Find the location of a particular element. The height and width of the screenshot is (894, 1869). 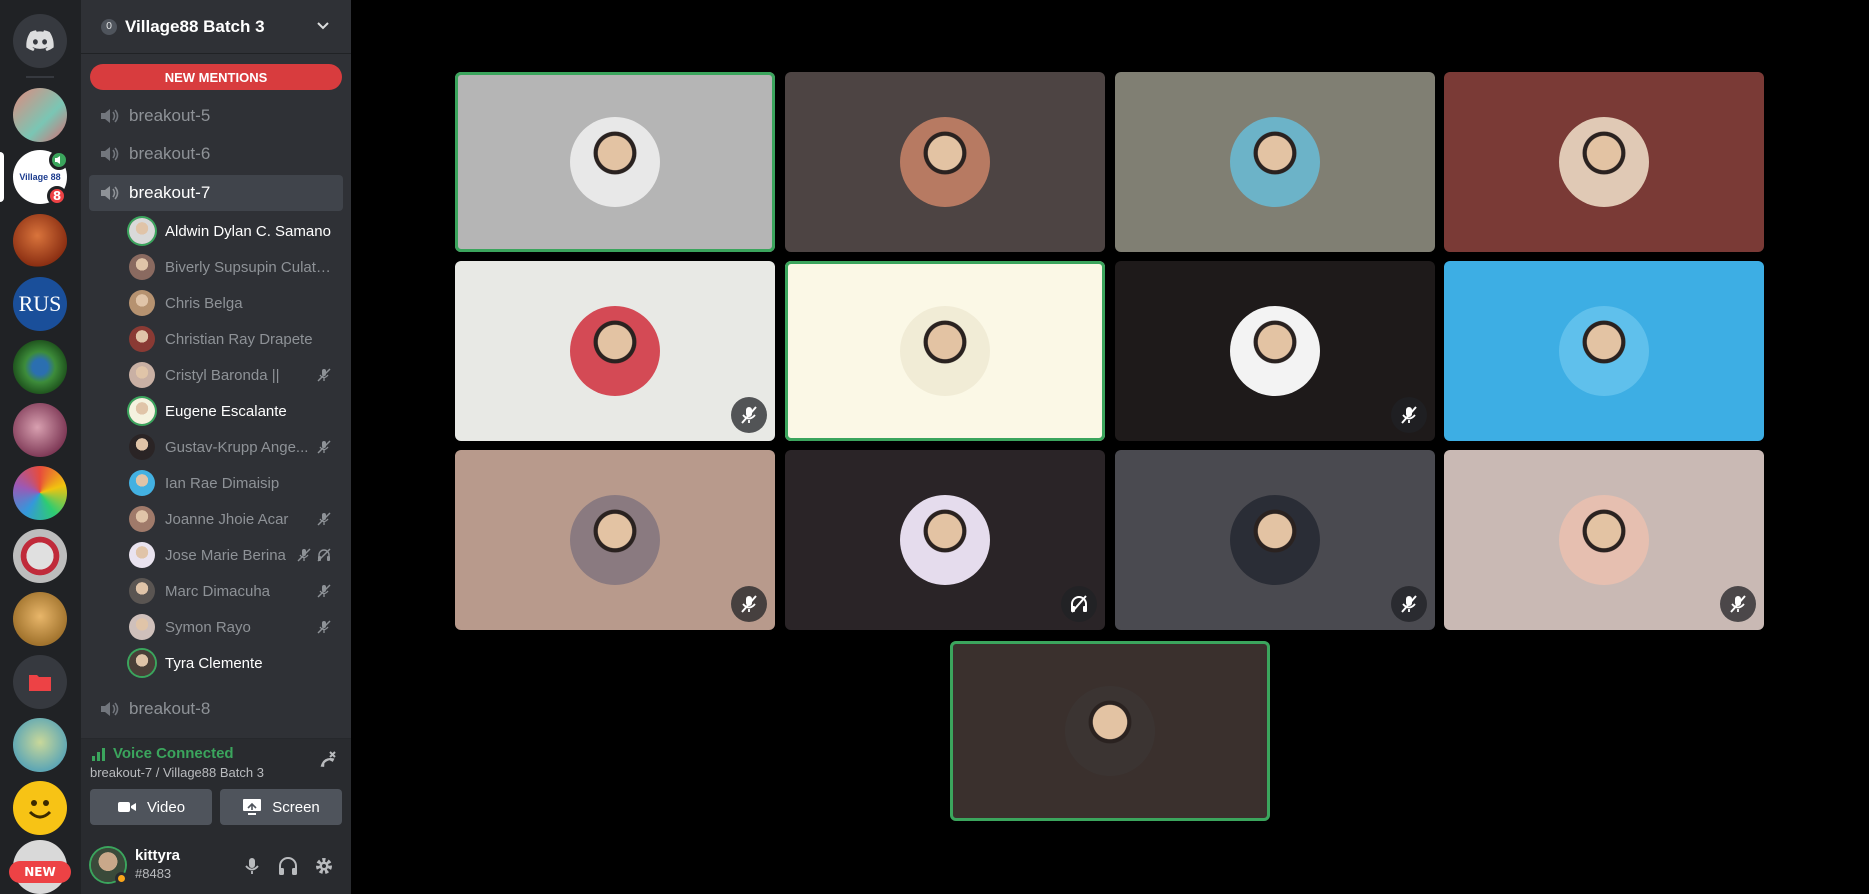

server-icon-smiley is located at coordinates (40, 808).